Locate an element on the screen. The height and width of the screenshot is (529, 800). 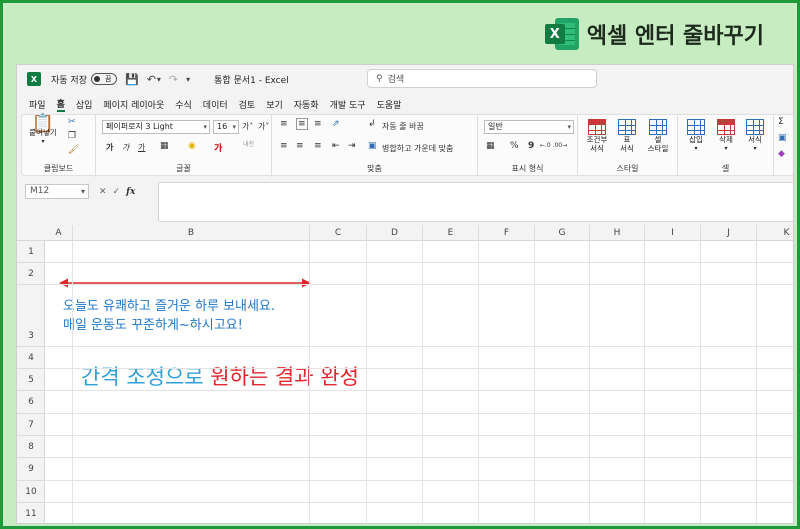
cancel-icon: ✕ is located at coordinates (103, 192).